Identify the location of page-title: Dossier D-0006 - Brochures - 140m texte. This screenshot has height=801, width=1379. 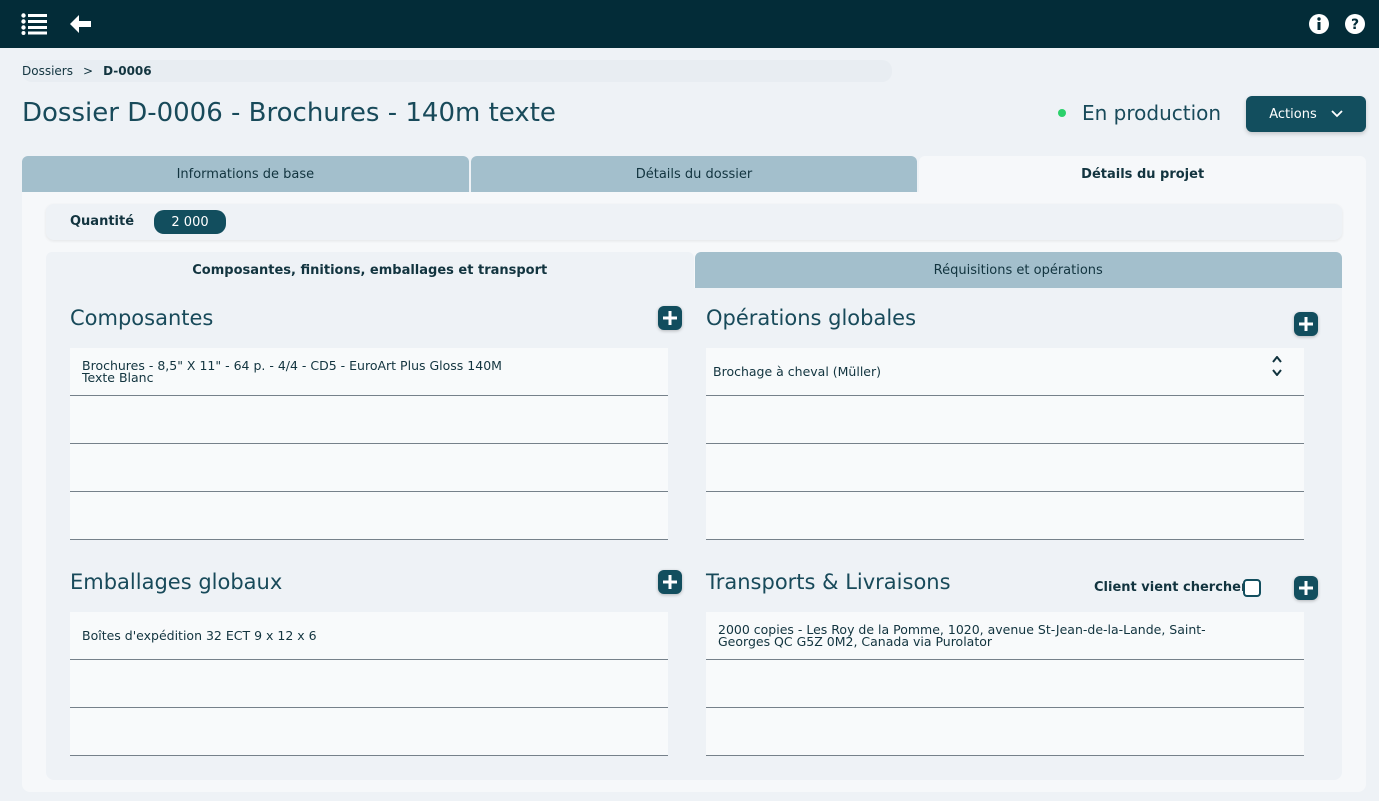
(289, 113).